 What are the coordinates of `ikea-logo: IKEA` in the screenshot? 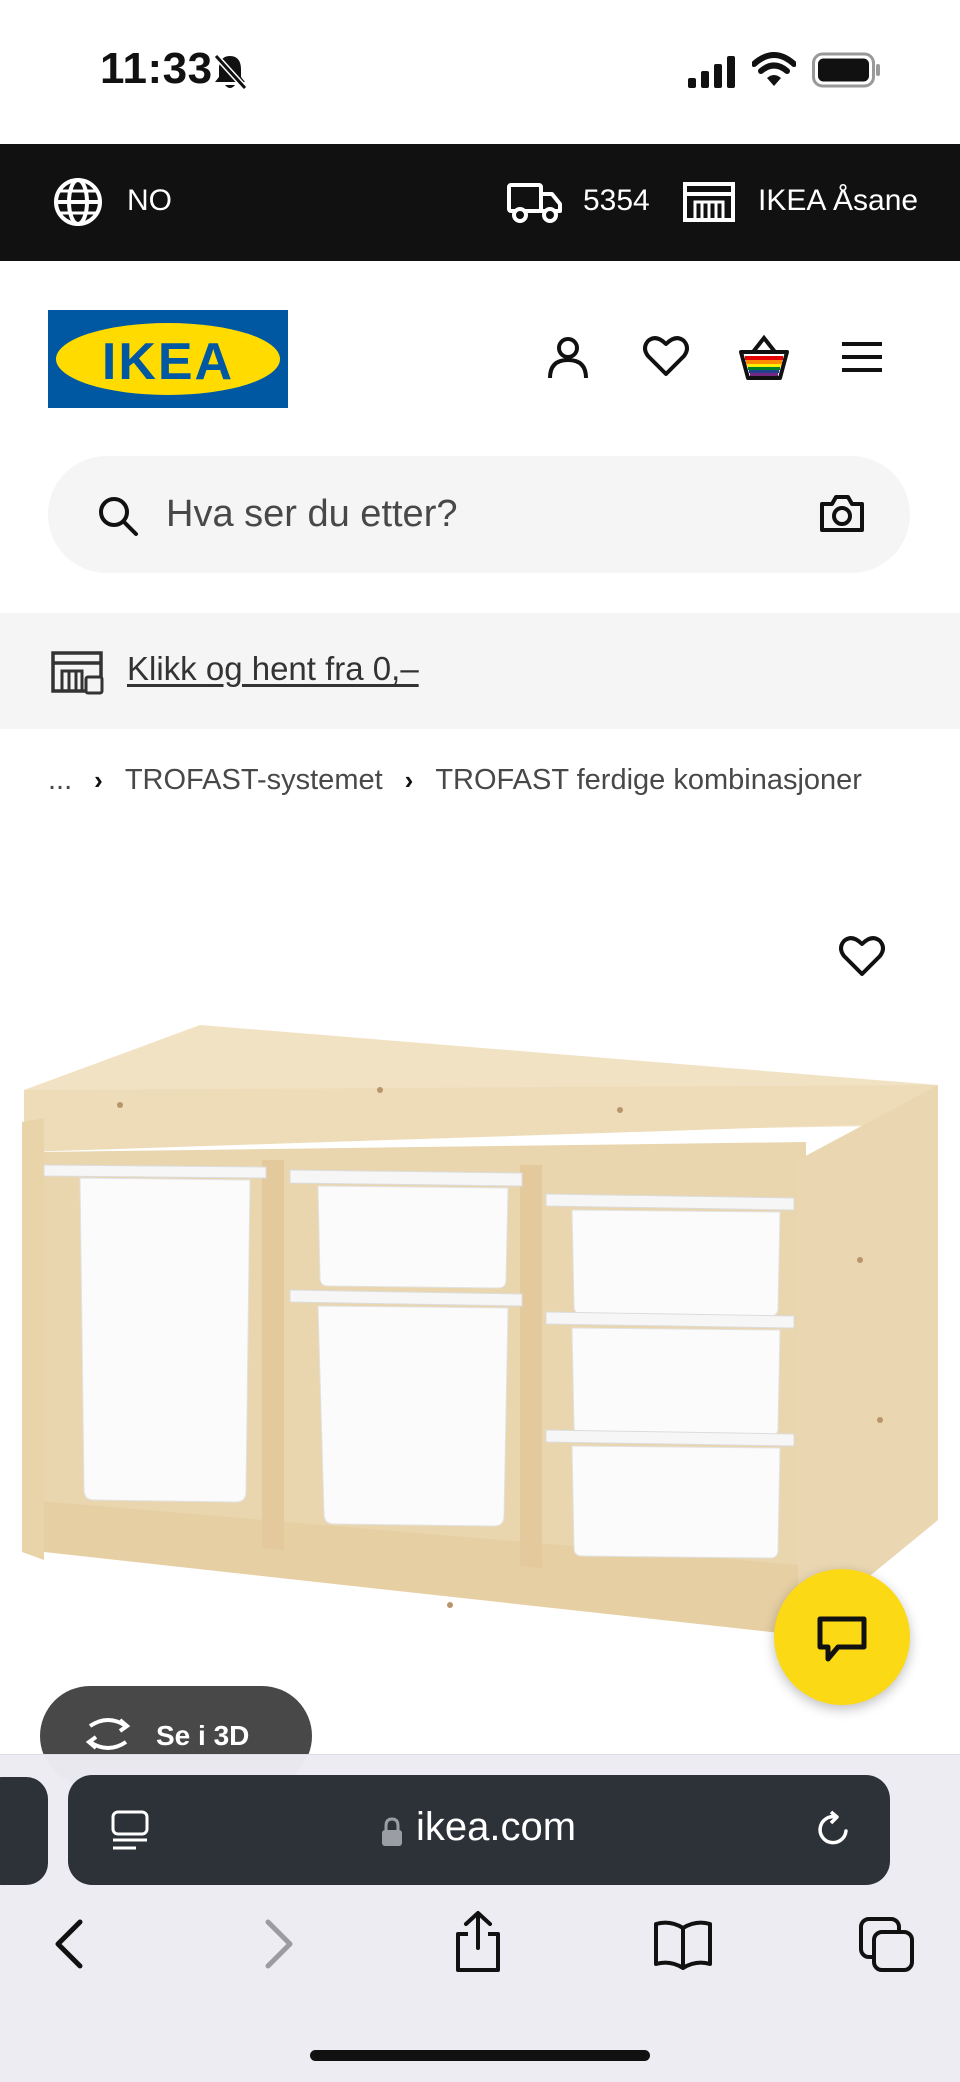 It's located at (168, 359).